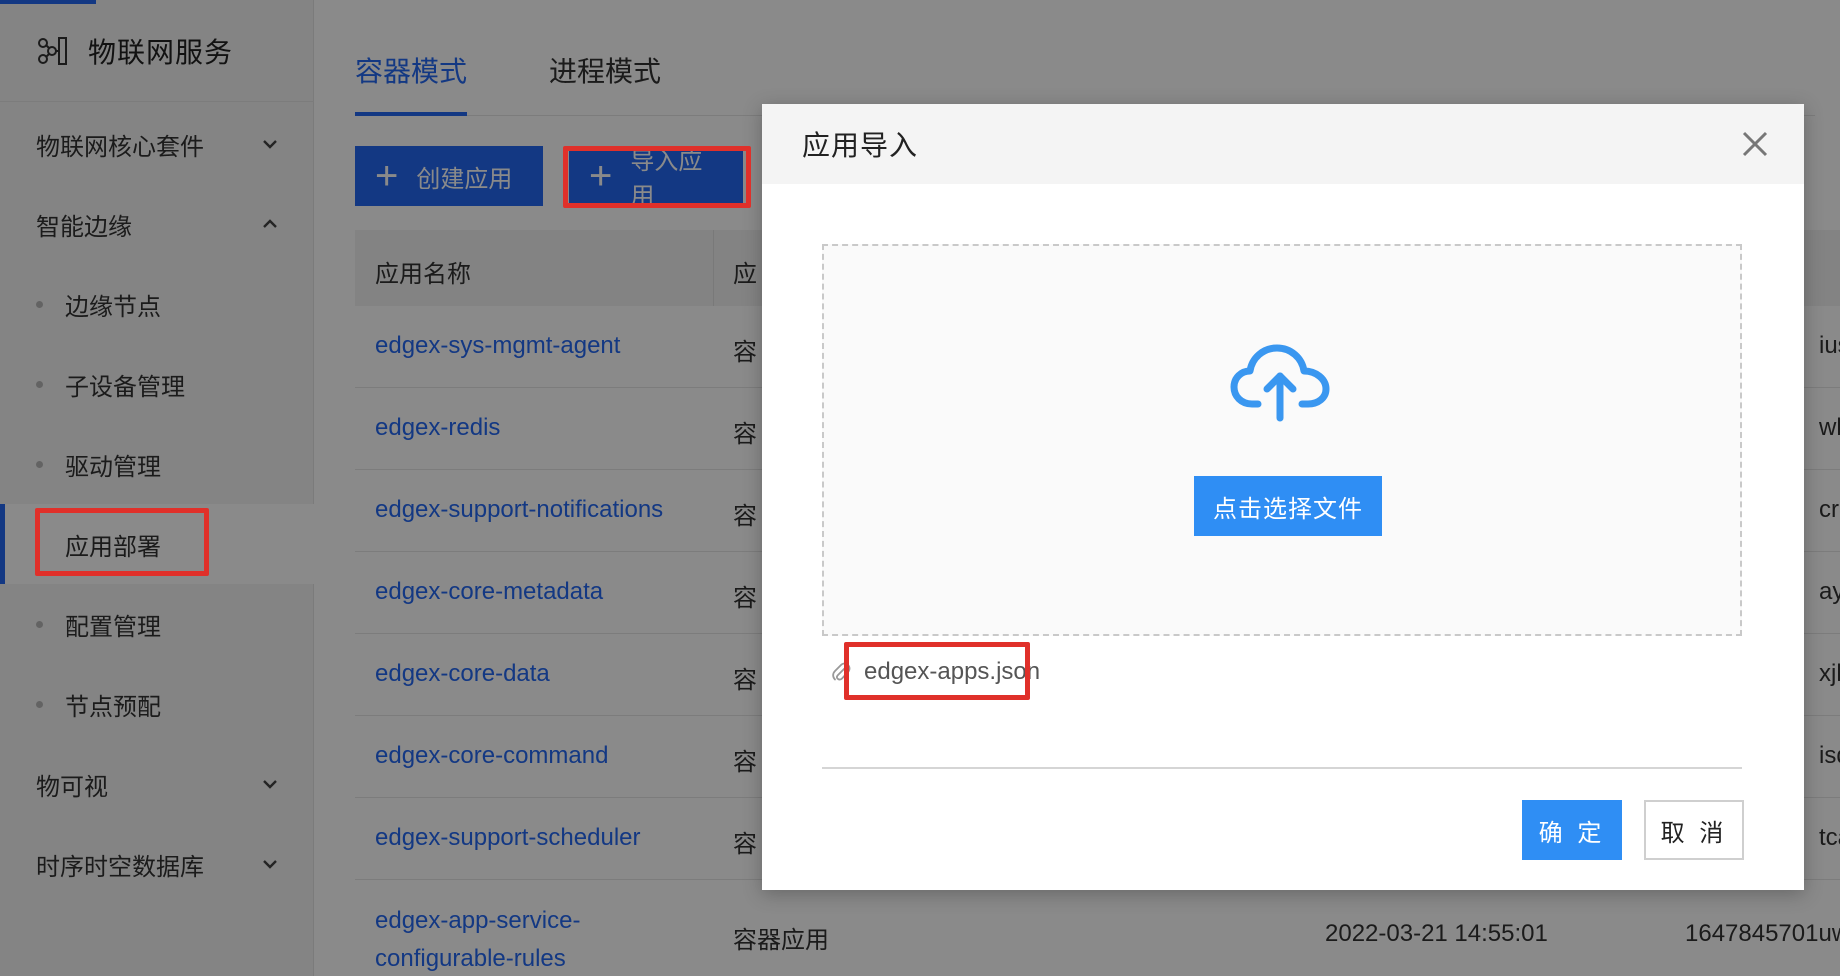 The width and height of the screenshot is (1840, 976). What do you see at coordinates (1282, 768) in the screenshot?
I see `dialog-divider` at bounding box center [1282, 768].